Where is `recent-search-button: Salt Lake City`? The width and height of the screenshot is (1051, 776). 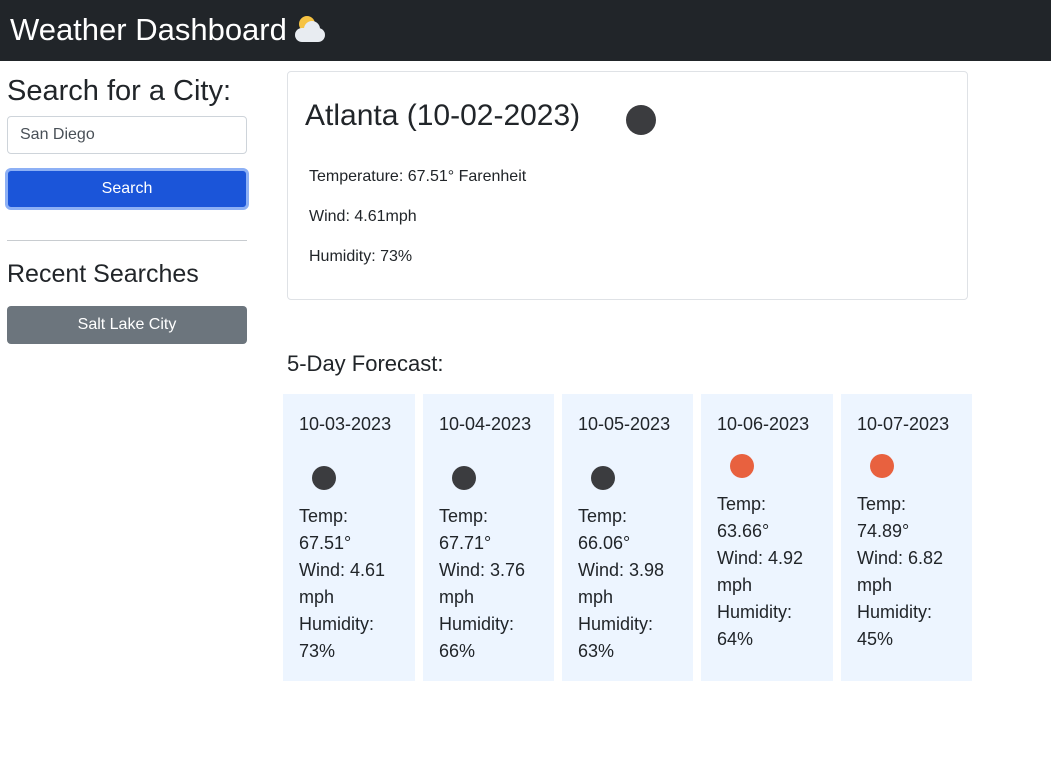 recent-search-button: Salt Lake City is located at coordinates (127, 325).